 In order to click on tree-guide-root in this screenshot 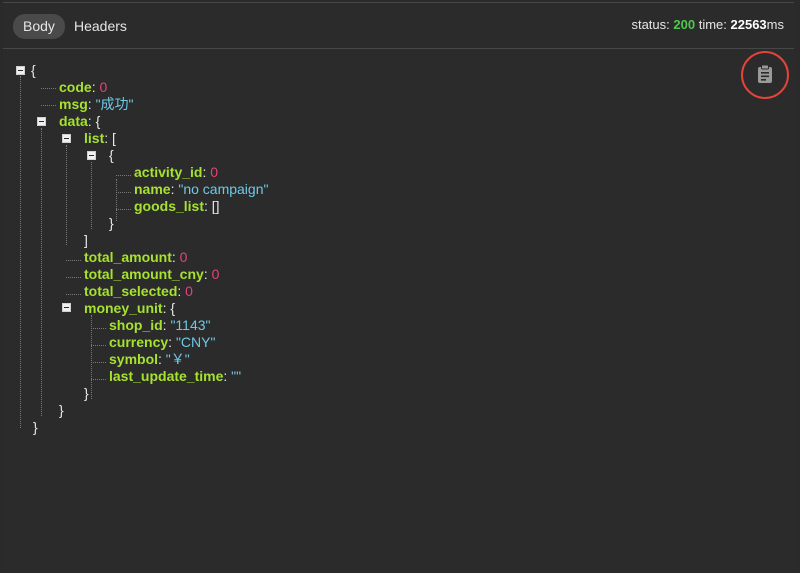, I will do `click(20, 252)`.